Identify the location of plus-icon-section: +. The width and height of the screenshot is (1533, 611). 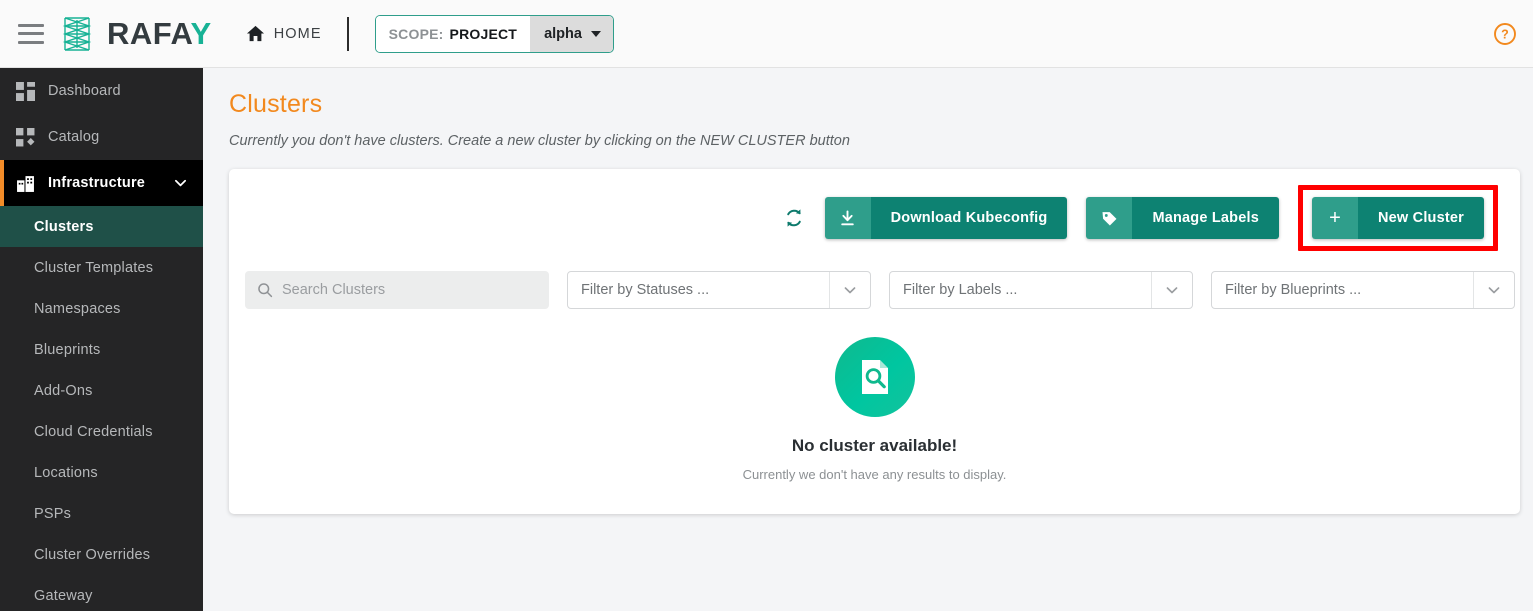
(1335, 218).